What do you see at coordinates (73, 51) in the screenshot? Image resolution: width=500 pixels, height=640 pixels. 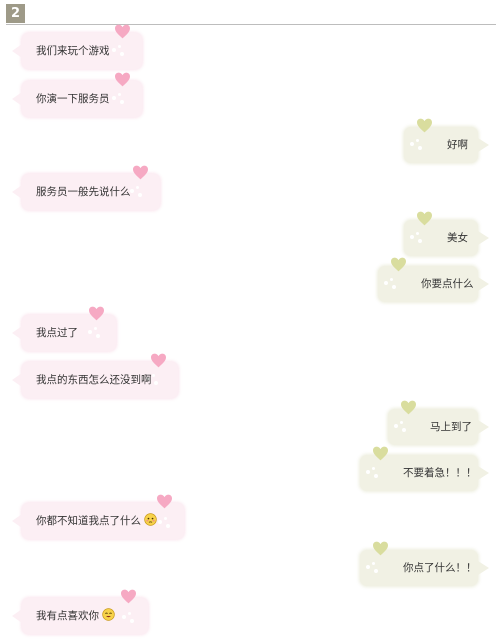 I see `message-text: 我们来玩个游戏` at bounding box center [73, 51].